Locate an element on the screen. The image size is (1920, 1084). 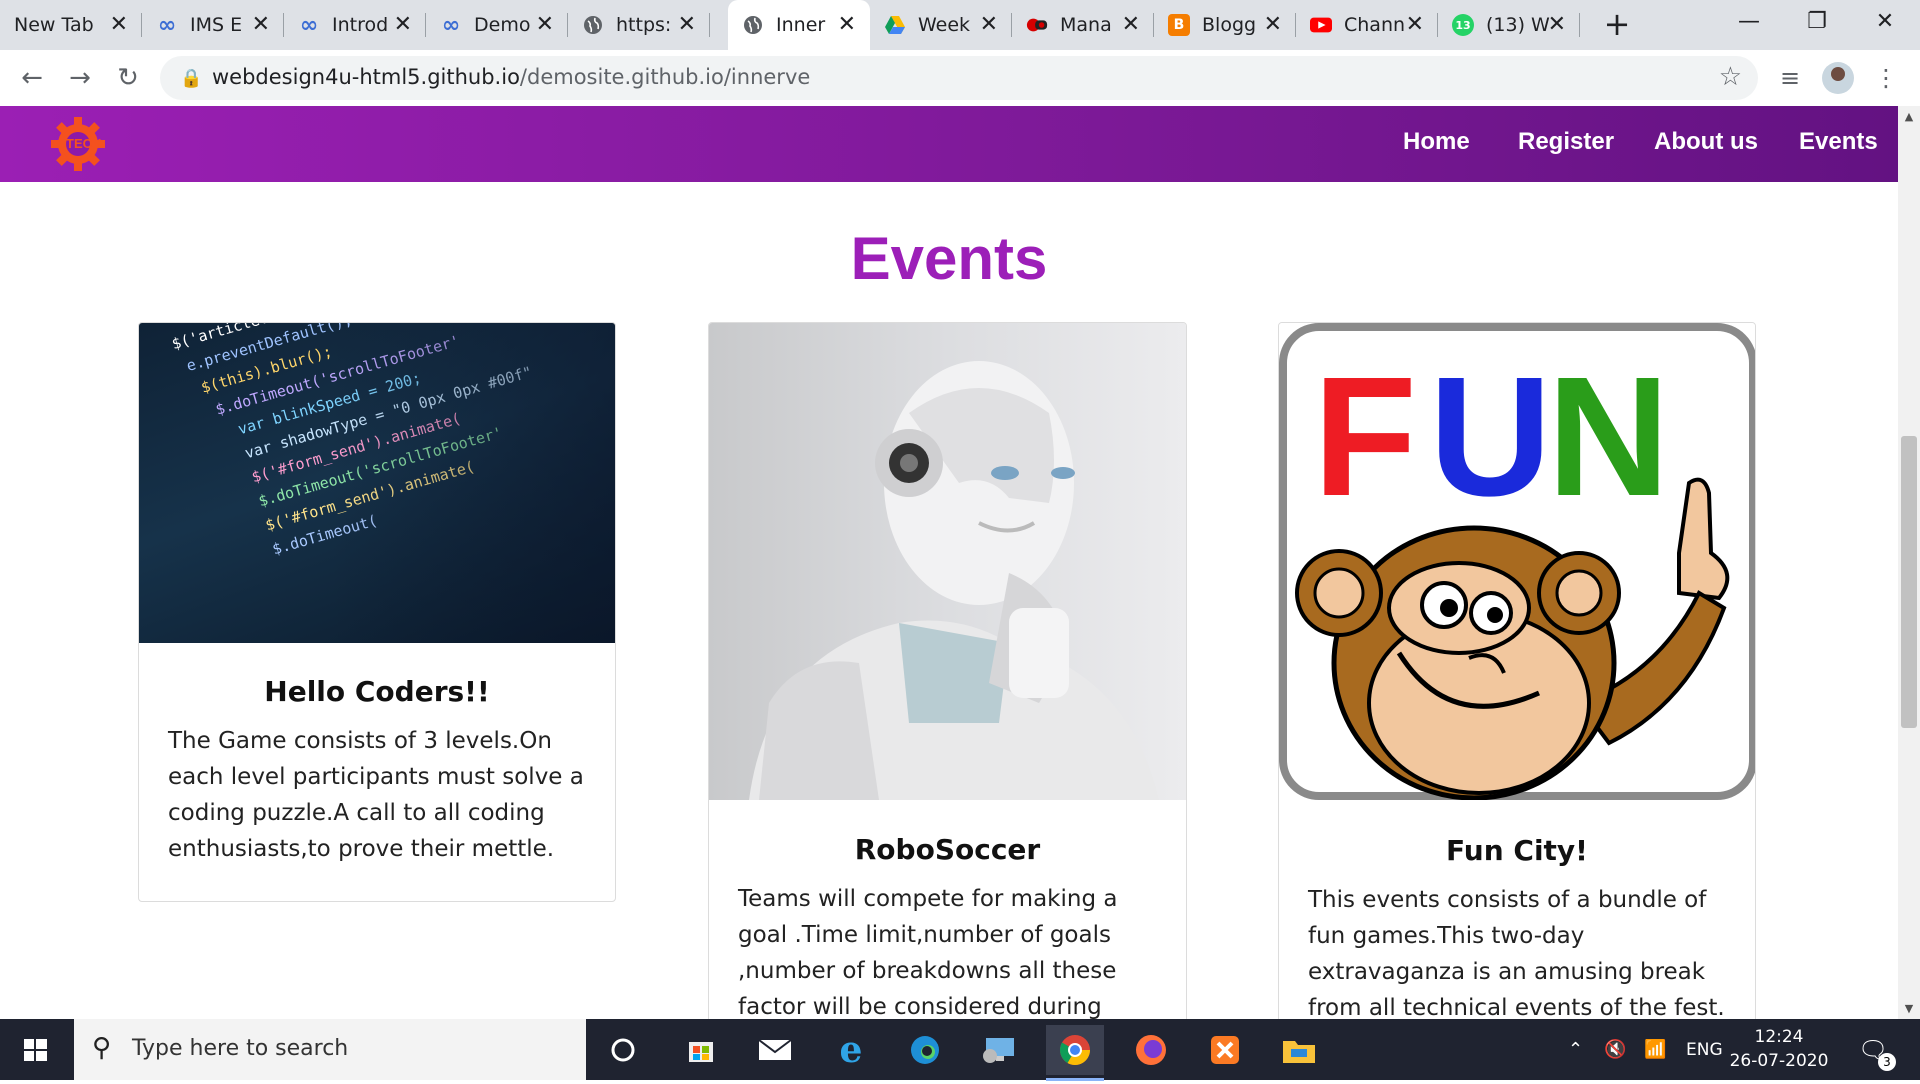
taskbar-clock: 12:24 26-07-2020 is located at coordinates (1779, 1049).